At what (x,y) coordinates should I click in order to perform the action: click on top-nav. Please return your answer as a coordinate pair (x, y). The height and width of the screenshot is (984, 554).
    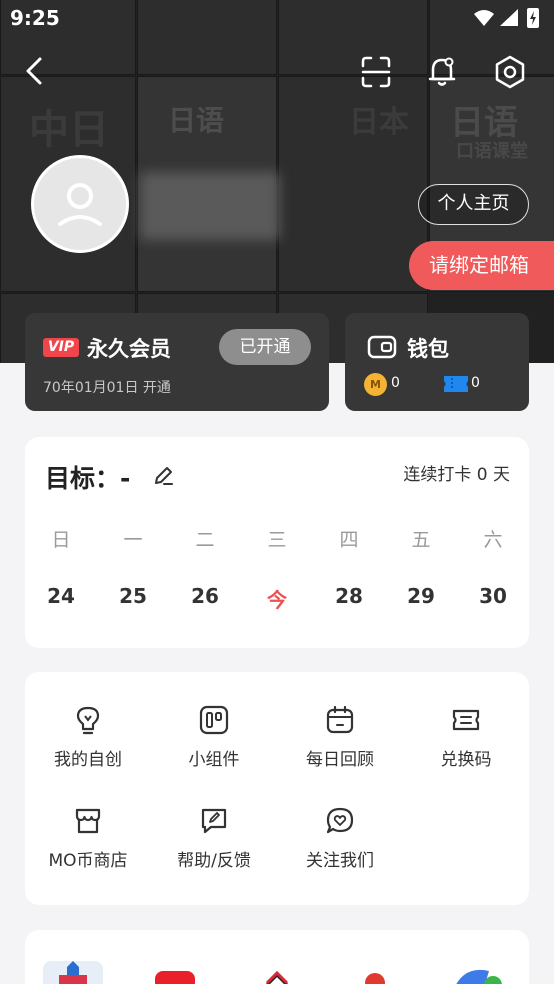
    Looking at the image, I should click on (277, 72).